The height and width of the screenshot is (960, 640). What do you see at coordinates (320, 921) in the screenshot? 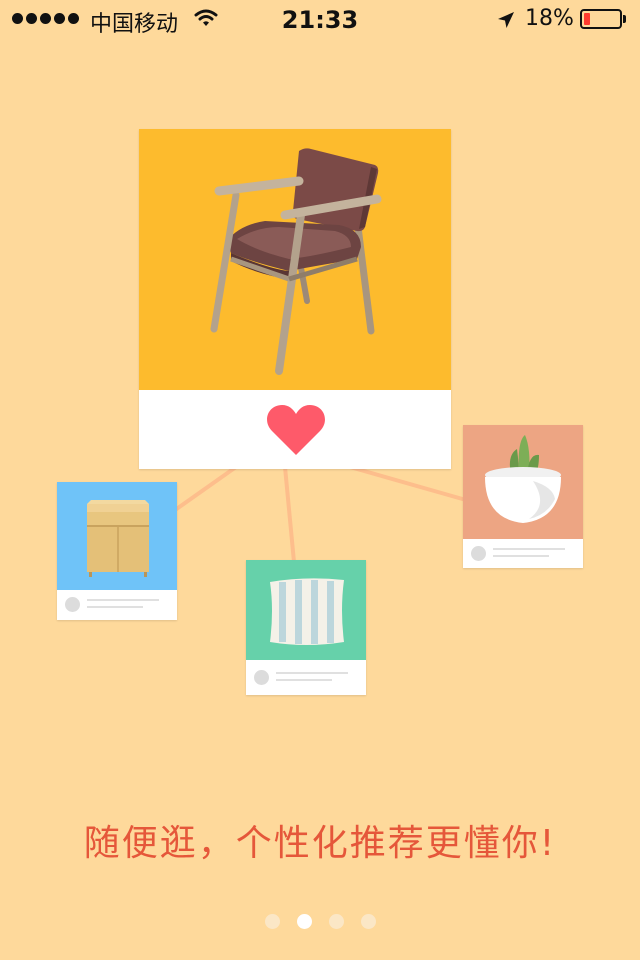
I see `page-indicator` at bounding box center [320, 921].